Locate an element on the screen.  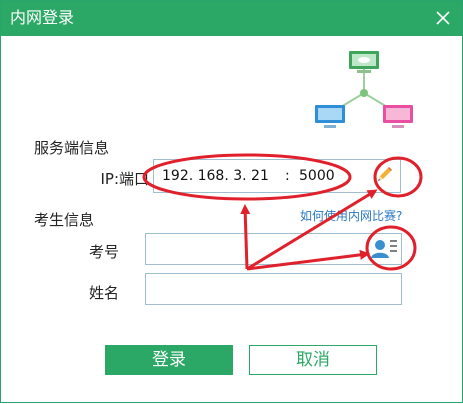
help-link: 如何使用内网比赛? is located at coordinates (351, 215).